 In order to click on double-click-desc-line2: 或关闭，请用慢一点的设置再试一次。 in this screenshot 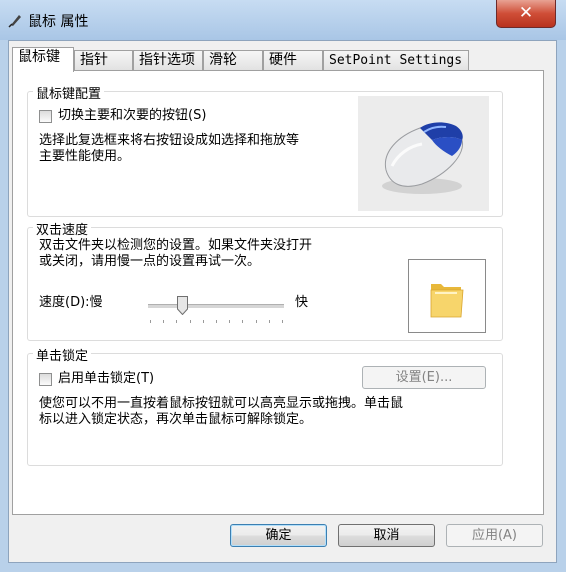, I will do `click(150, 261)`.